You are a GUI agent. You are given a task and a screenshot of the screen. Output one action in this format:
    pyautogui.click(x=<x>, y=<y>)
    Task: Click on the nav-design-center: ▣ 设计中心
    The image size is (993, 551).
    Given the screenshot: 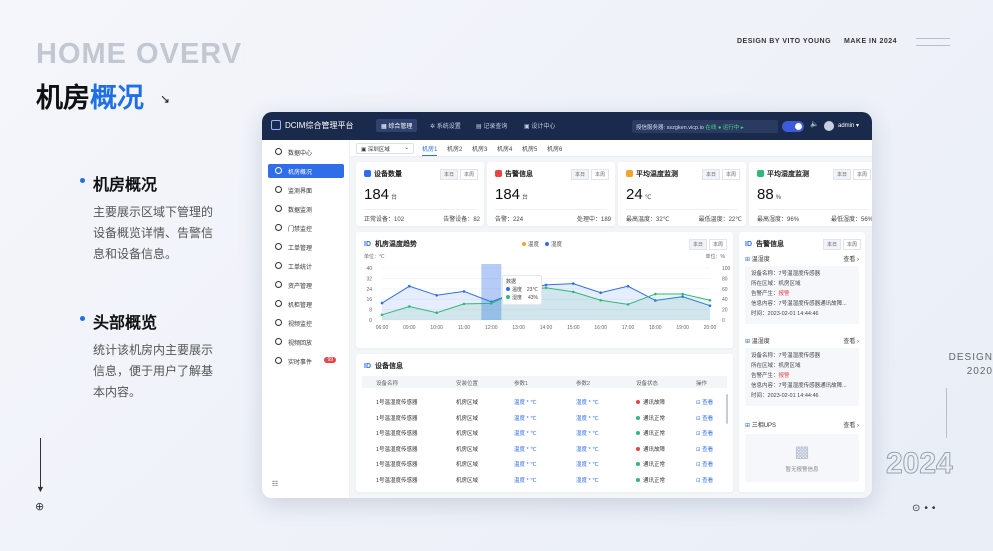 What is the action you would take?
    pyautogui.click(x=539, y=125)
    